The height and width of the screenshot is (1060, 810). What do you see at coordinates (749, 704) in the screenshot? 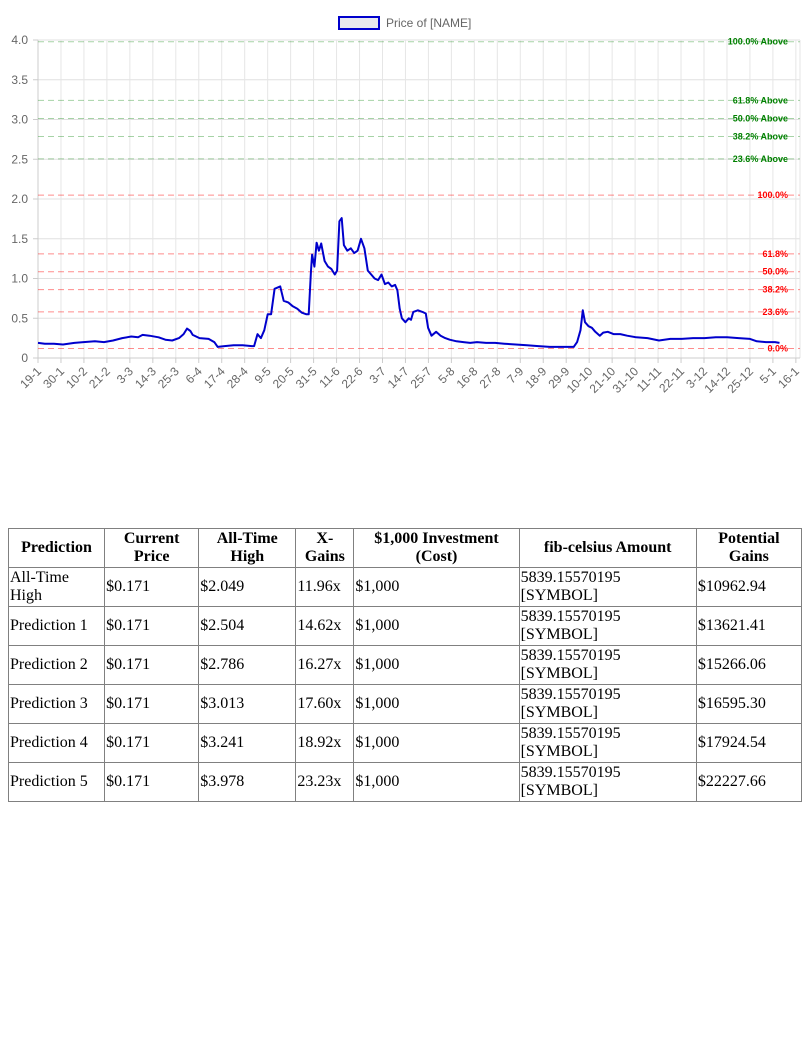
I see `cell-potential-gains: $16595.30` at bounding box center [749, 704].